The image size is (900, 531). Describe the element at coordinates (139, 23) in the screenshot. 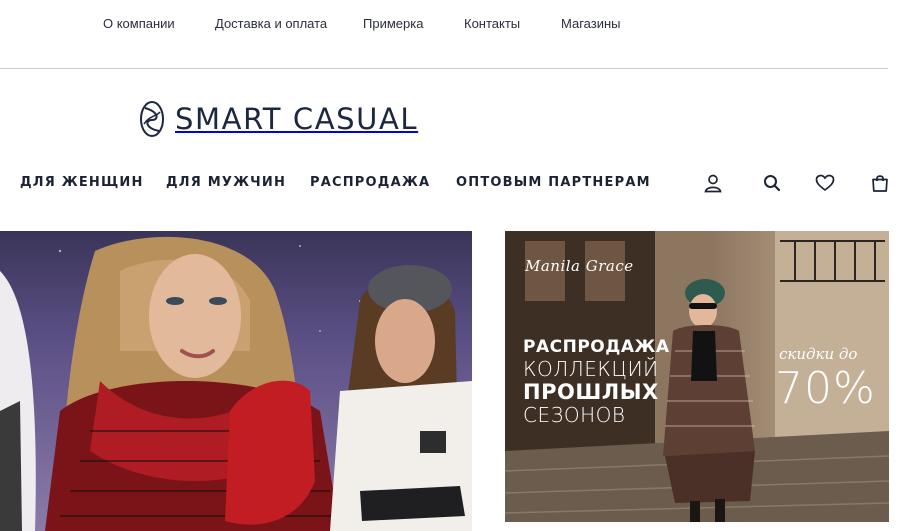

I see `top-nav-link-about: О компании` at that location.